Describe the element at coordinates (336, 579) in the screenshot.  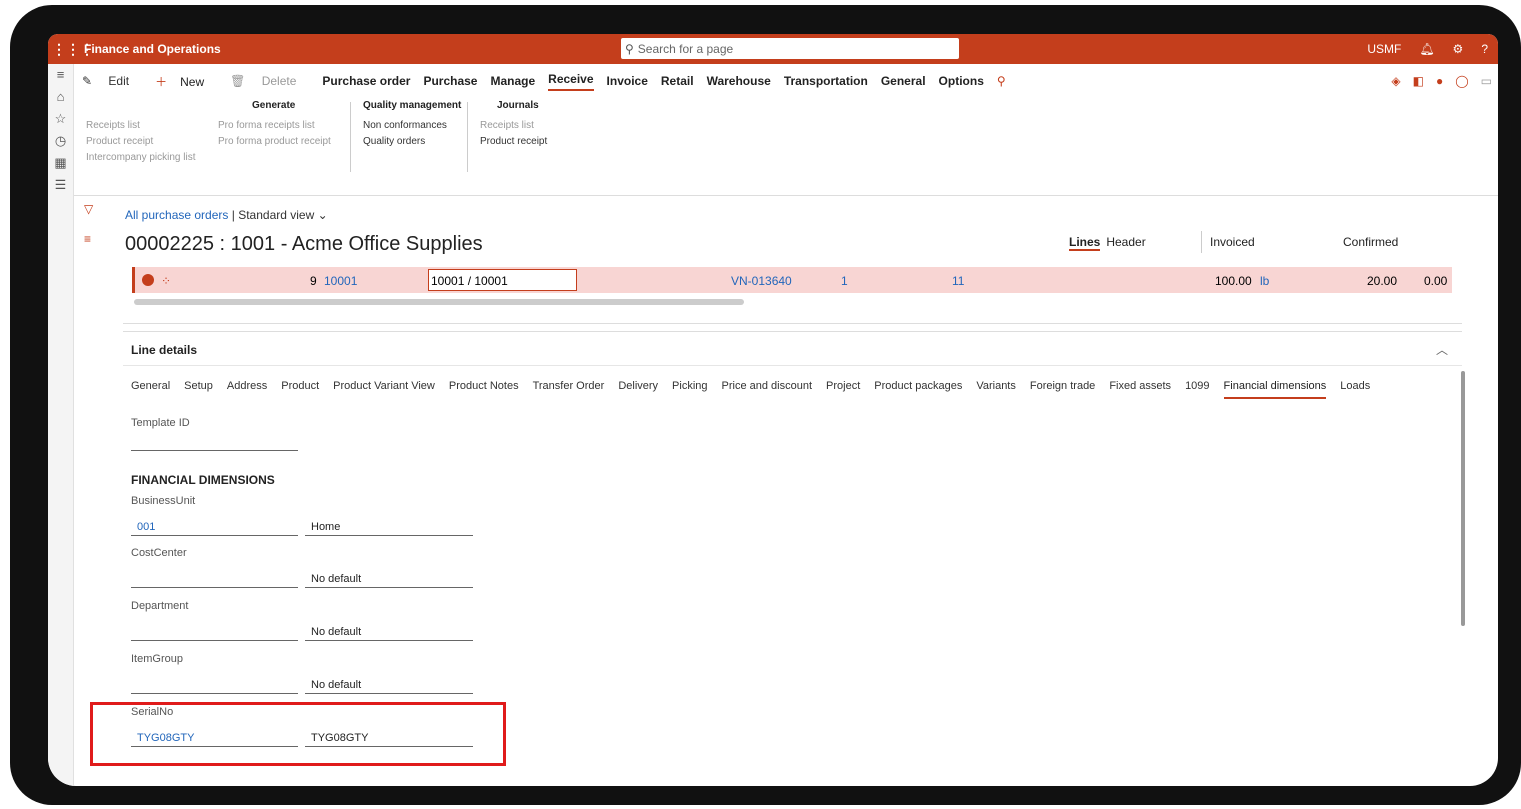
I see `cost-center-desc: No default` at that location.